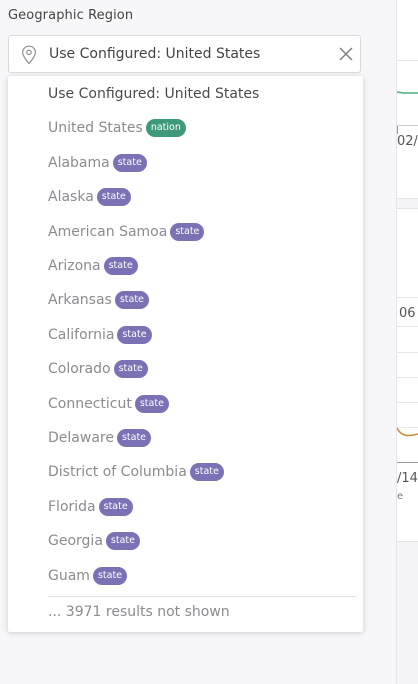  Describe the element at coordinates (71, 197) in the screenshot. I see `option-label: Alaska` at that location.